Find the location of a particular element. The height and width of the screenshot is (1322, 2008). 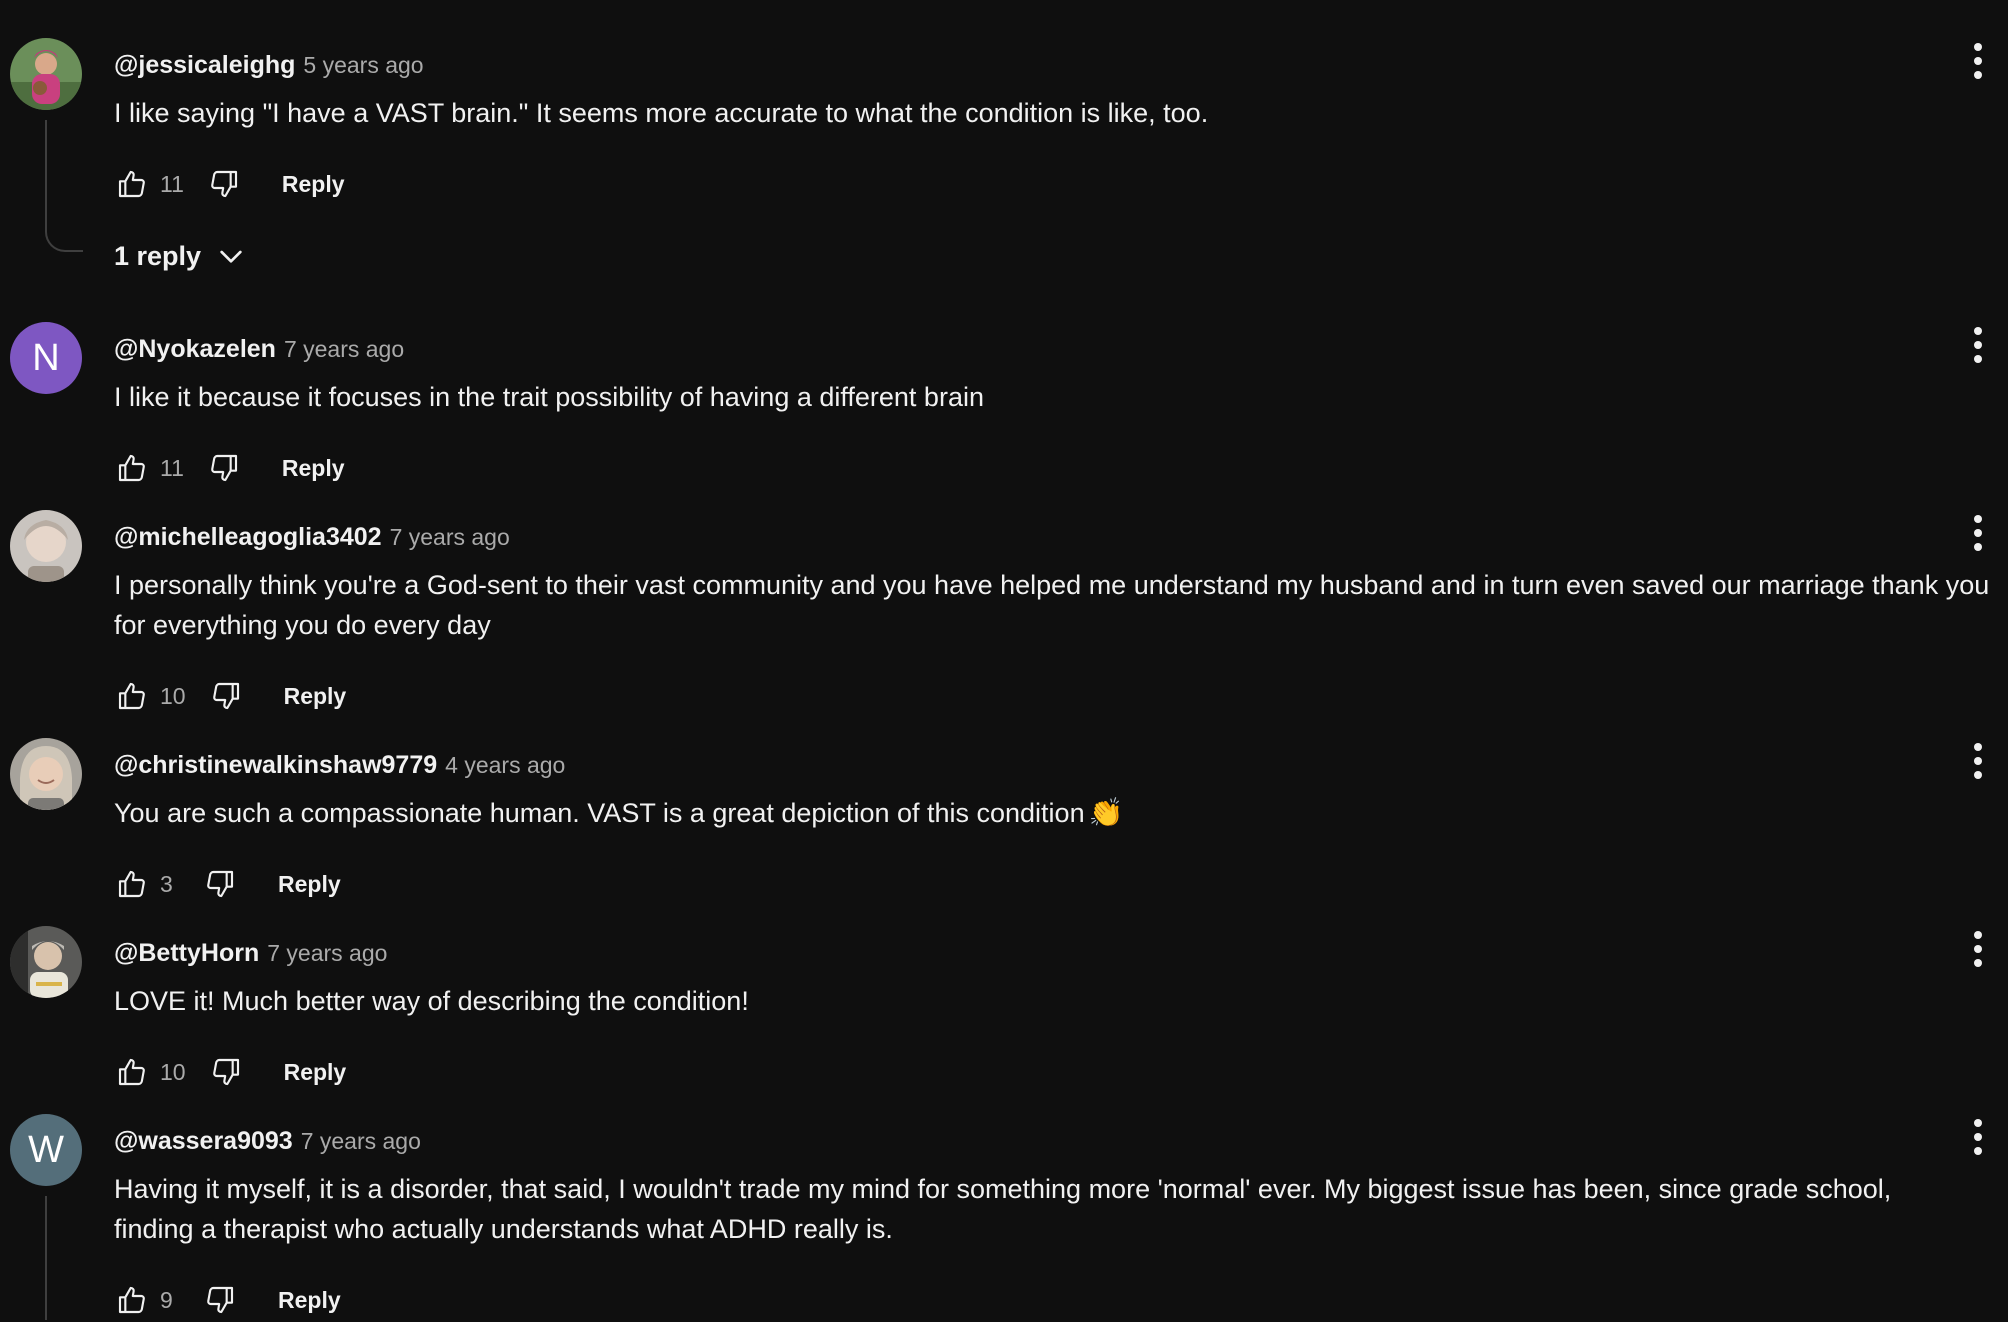

comment-actions: 9 Reply is located at coordinates (226, 1300).